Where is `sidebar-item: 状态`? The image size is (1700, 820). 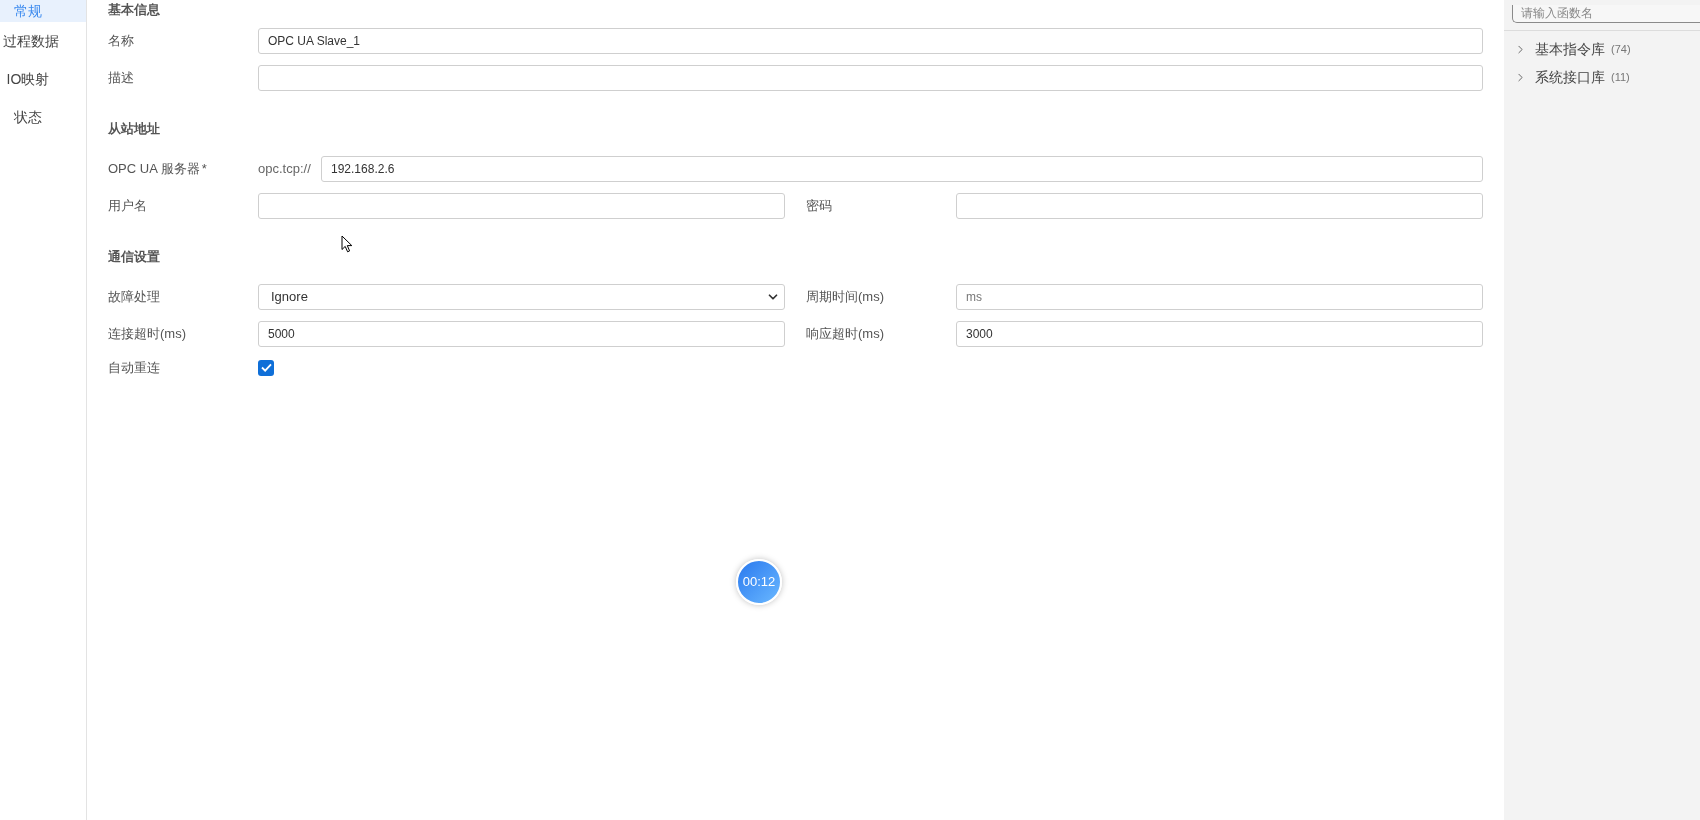
sidebar-item: 状态 is located at coordinates (43, 117).